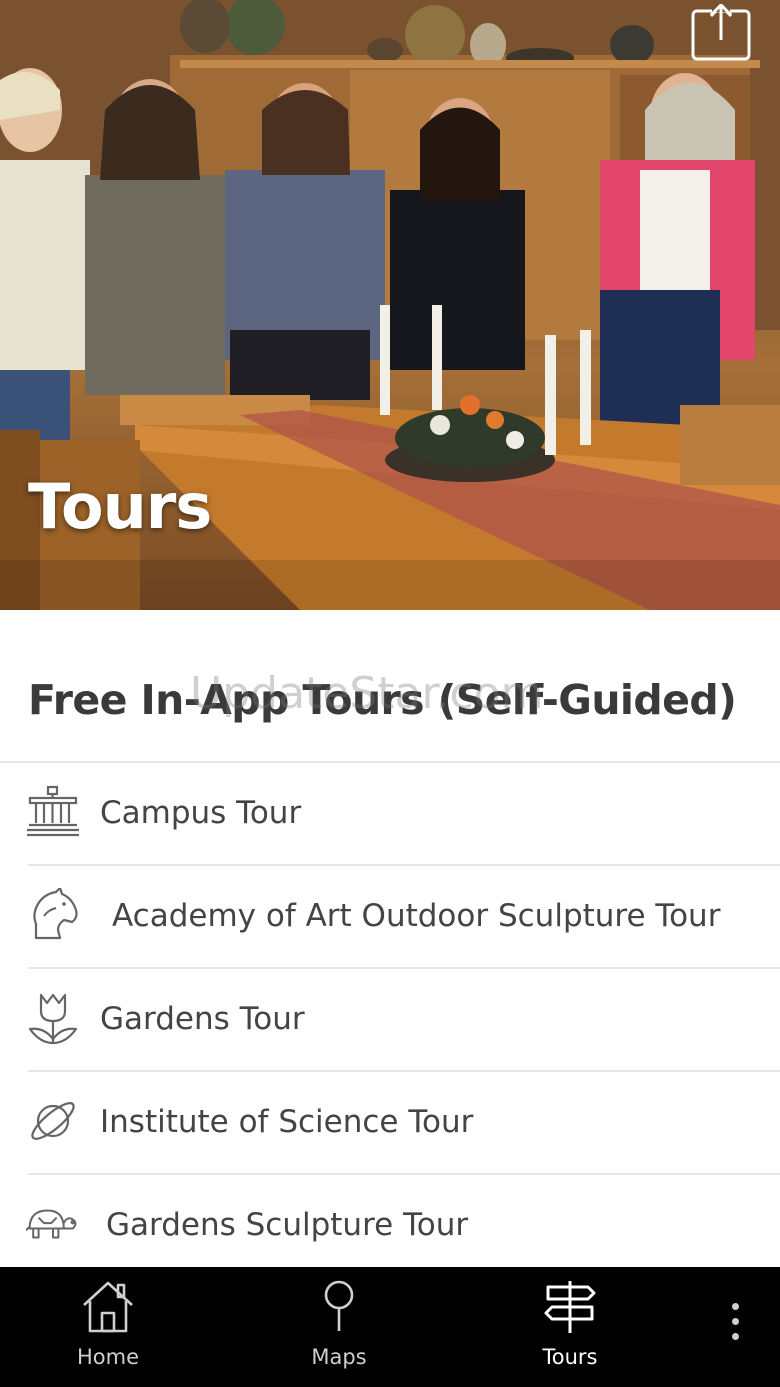 The width and height of the screenshot is (780, 1387). I want to click on share-icon, so click(721, 33).